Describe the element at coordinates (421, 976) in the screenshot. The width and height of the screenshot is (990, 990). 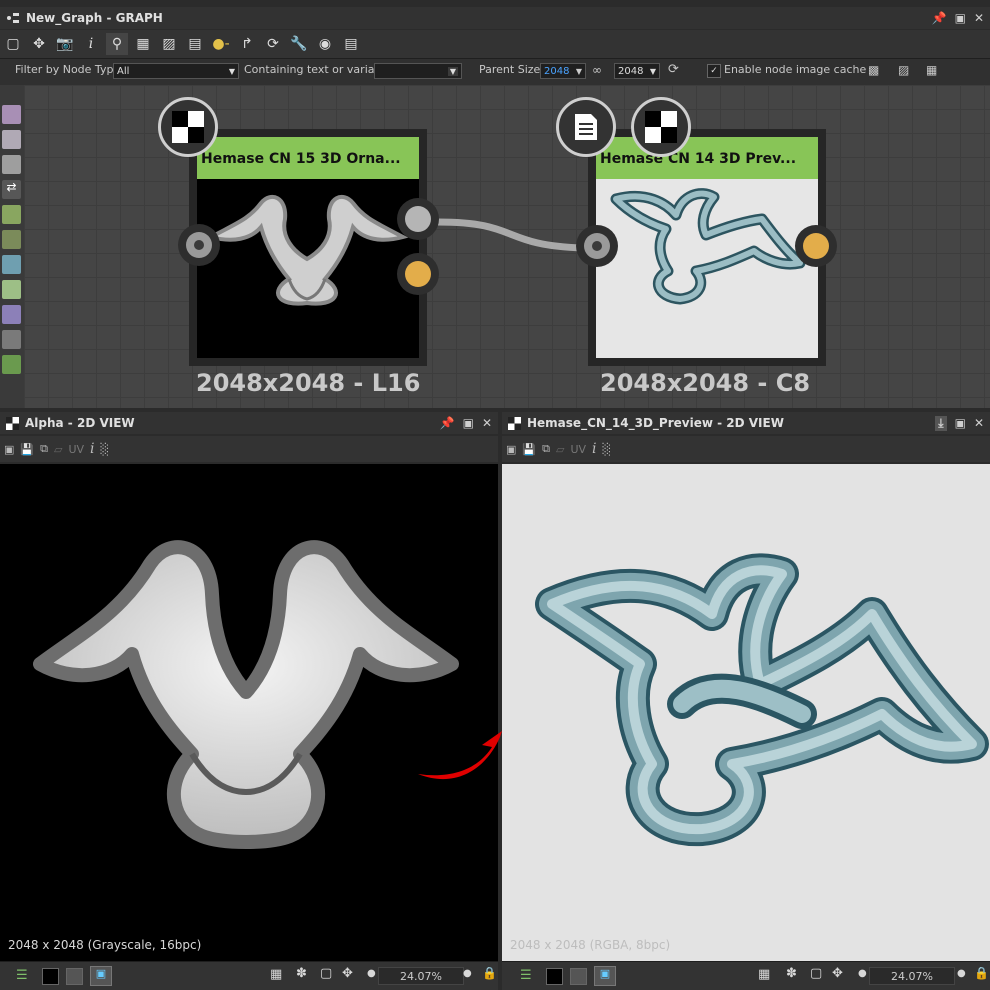
I see `left-zoom-field: 24.07%` at that location.